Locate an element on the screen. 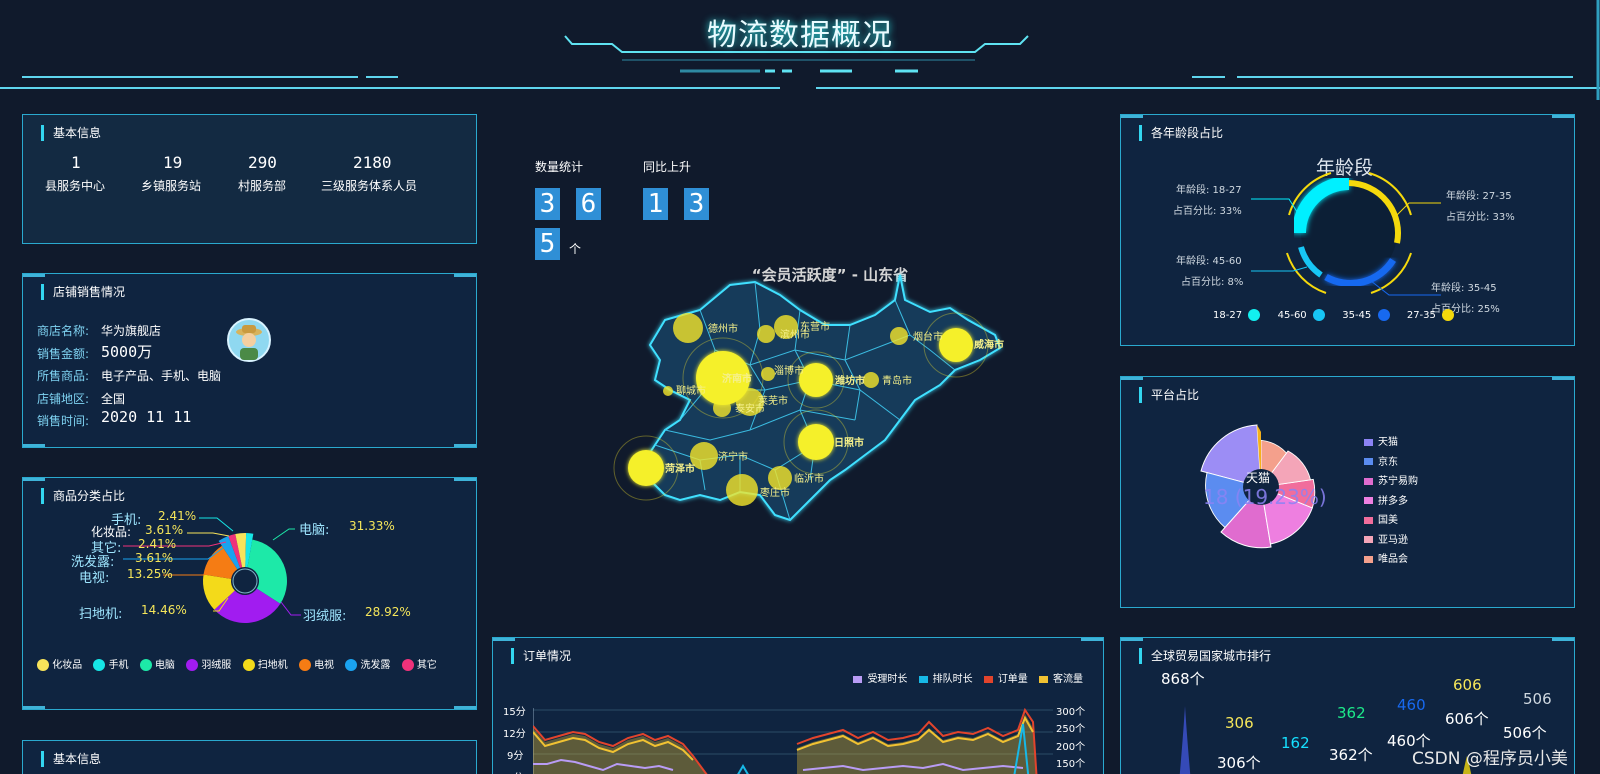 This screenshot has width=1600, height=774. store-label: 商店名称: is located at coordinates (63, 331).